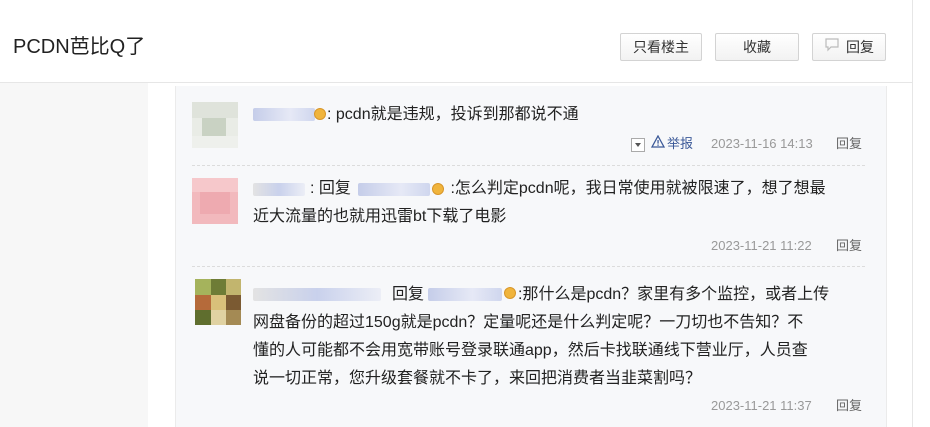 This screenshot has width=930, height=427. What do you see at coordinates (860, 47) in the screenshot?
I see `reply-button-label: 回复` at bounding box center [860, 47].